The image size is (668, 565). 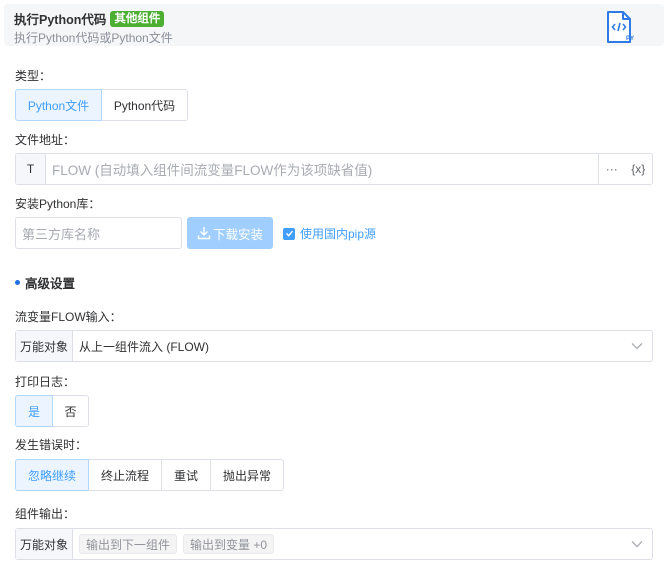 I want to click on domestic-pip-checkbox: 使用国内pip源, so click(x=329, y=233).